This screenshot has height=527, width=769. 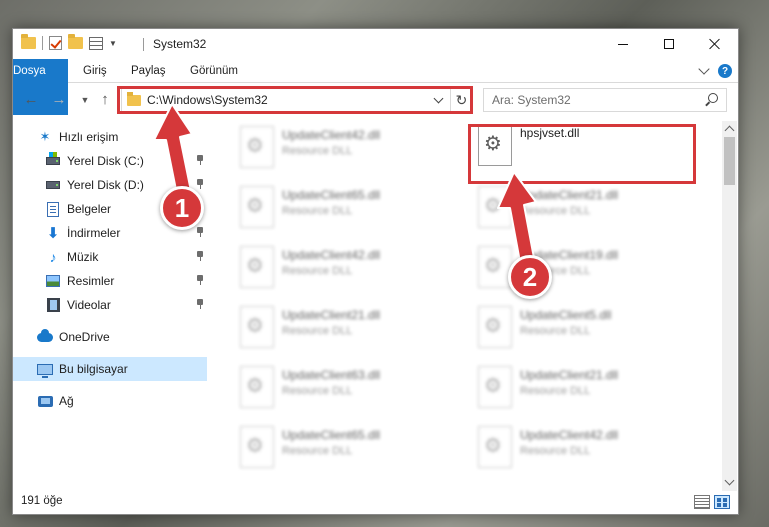 What do you see at coordinates (91, 281) in the screenshot?
I see `sidebar-item-label: Resimler` at bounding box center [91, 281].